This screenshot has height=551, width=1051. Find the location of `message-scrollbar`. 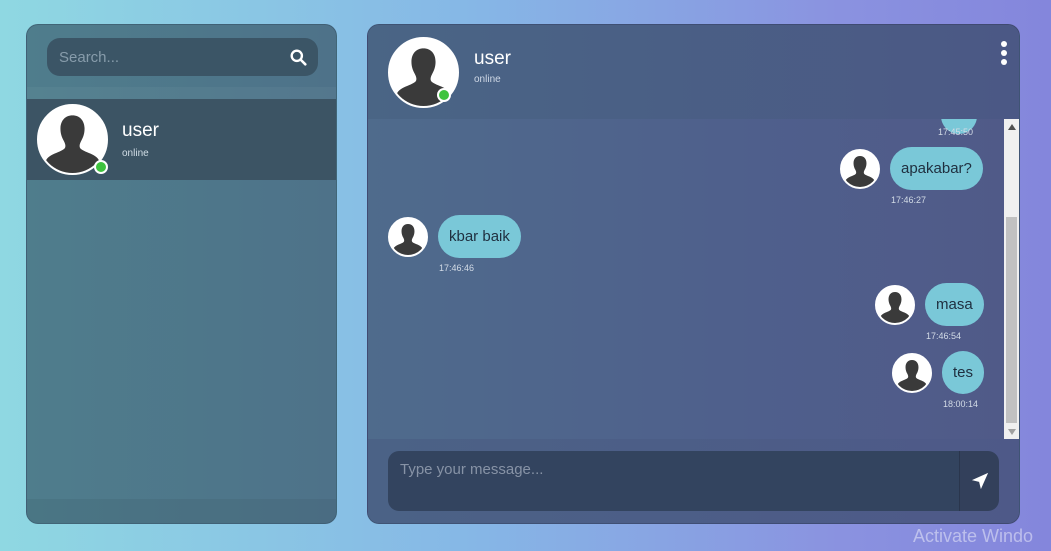

message-scrollbar is located at coordinates (1011, 279).